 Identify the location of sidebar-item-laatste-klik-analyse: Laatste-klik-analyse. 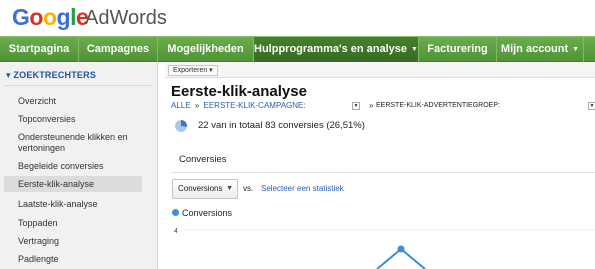
(80, 204).